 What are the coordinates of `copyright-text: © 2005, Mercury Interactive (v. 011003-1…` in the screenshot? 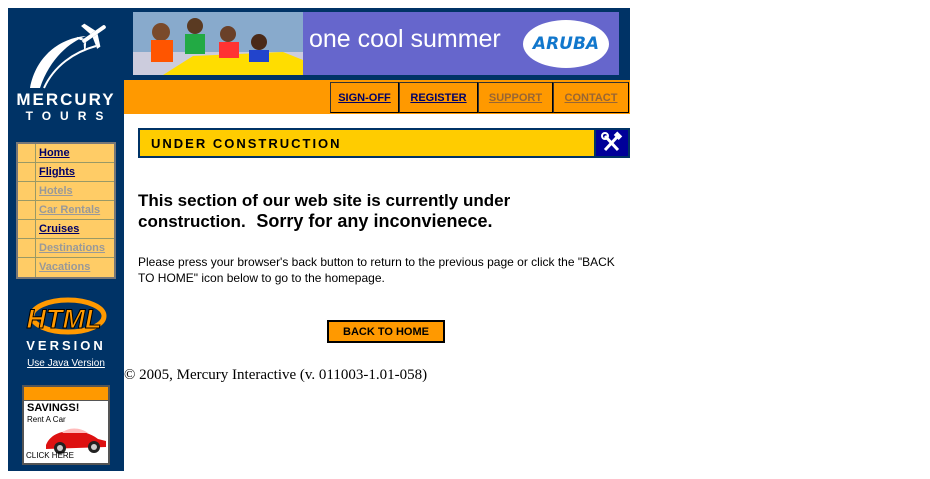 It's located at (276, 375).